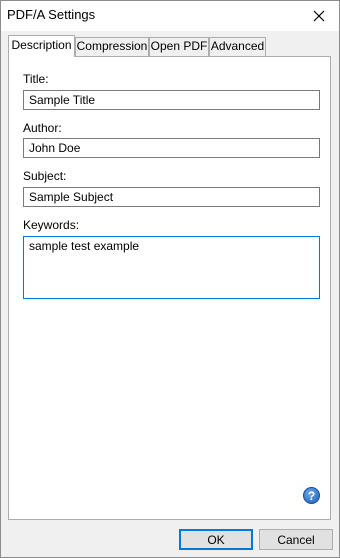 Image resolution: width=340 pixels, height=558 pixels. What do you see at coordinates (171, 267) in the screenshot?
I see `keywords-field: sample test example` at bounding box center [171, 267].